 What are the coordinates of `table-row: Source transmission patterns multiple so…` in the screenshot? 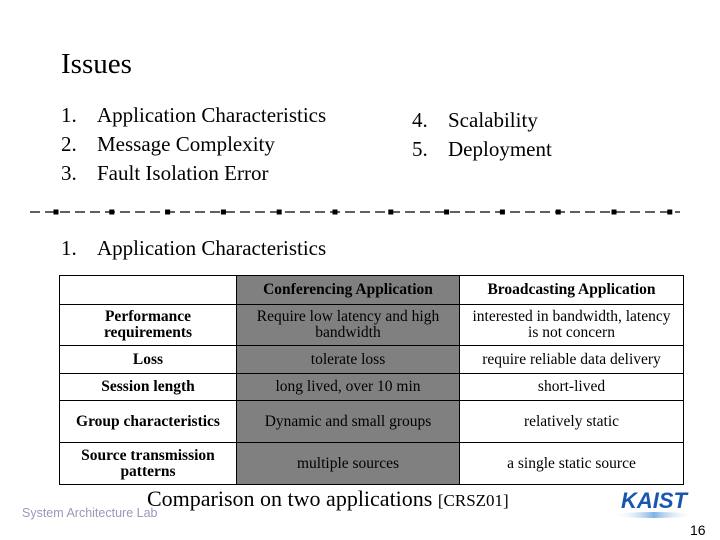 It's located at (371, 463).